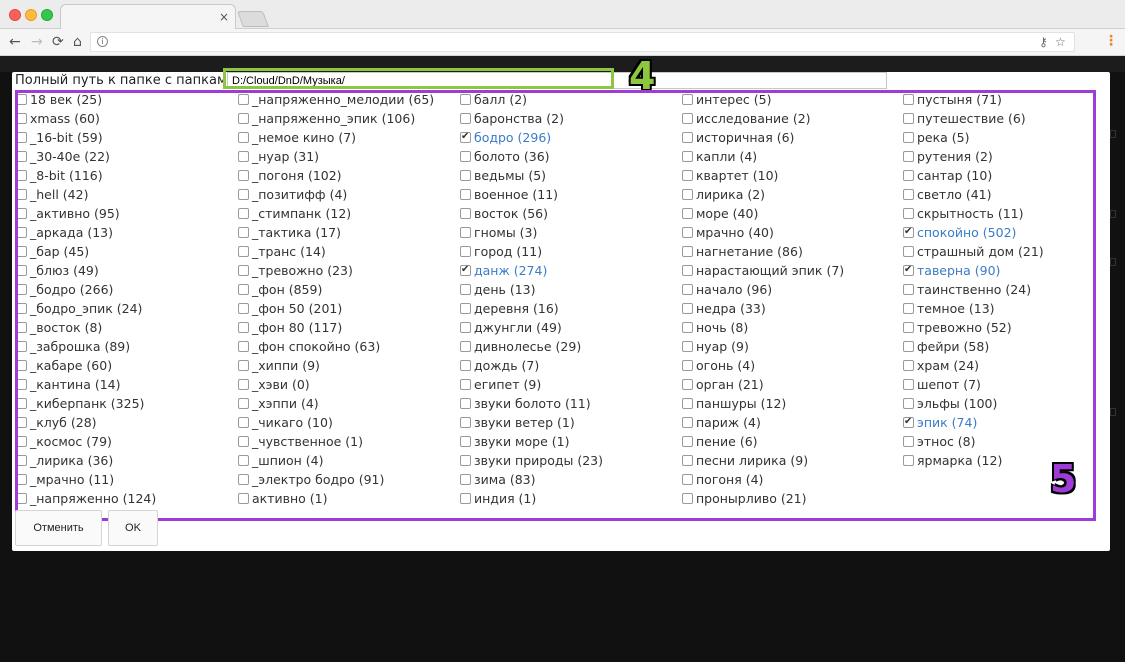  Describe the element at coordinates (570, 289) in the screenshot. I see `tag-checkbox-item: день (13)` at that location.